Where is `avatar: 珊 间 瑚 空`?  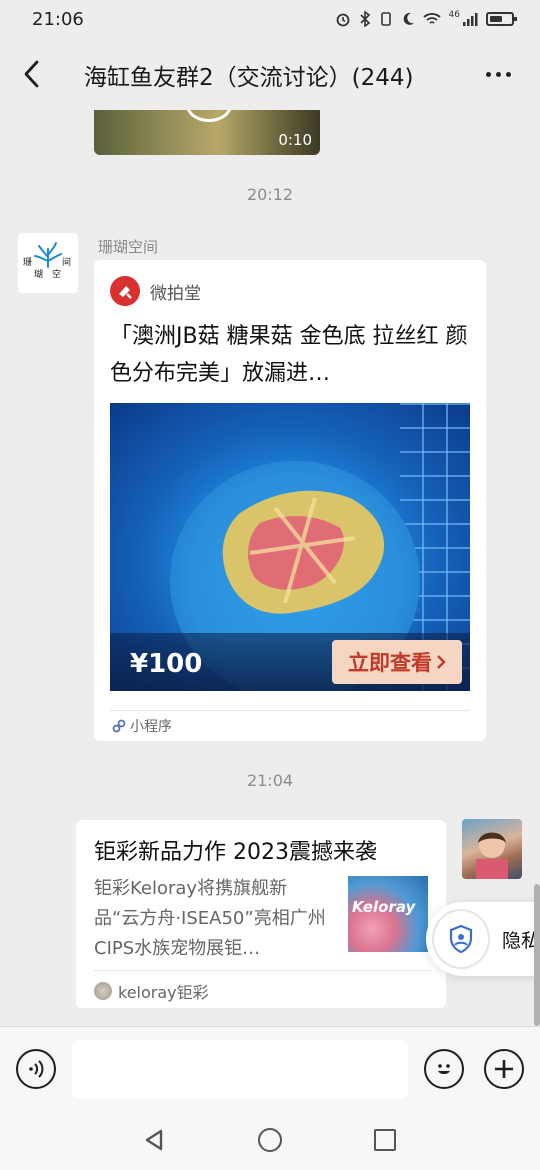 avatar: 珊 间 瑚 空 is located at coordinates (48, 263).